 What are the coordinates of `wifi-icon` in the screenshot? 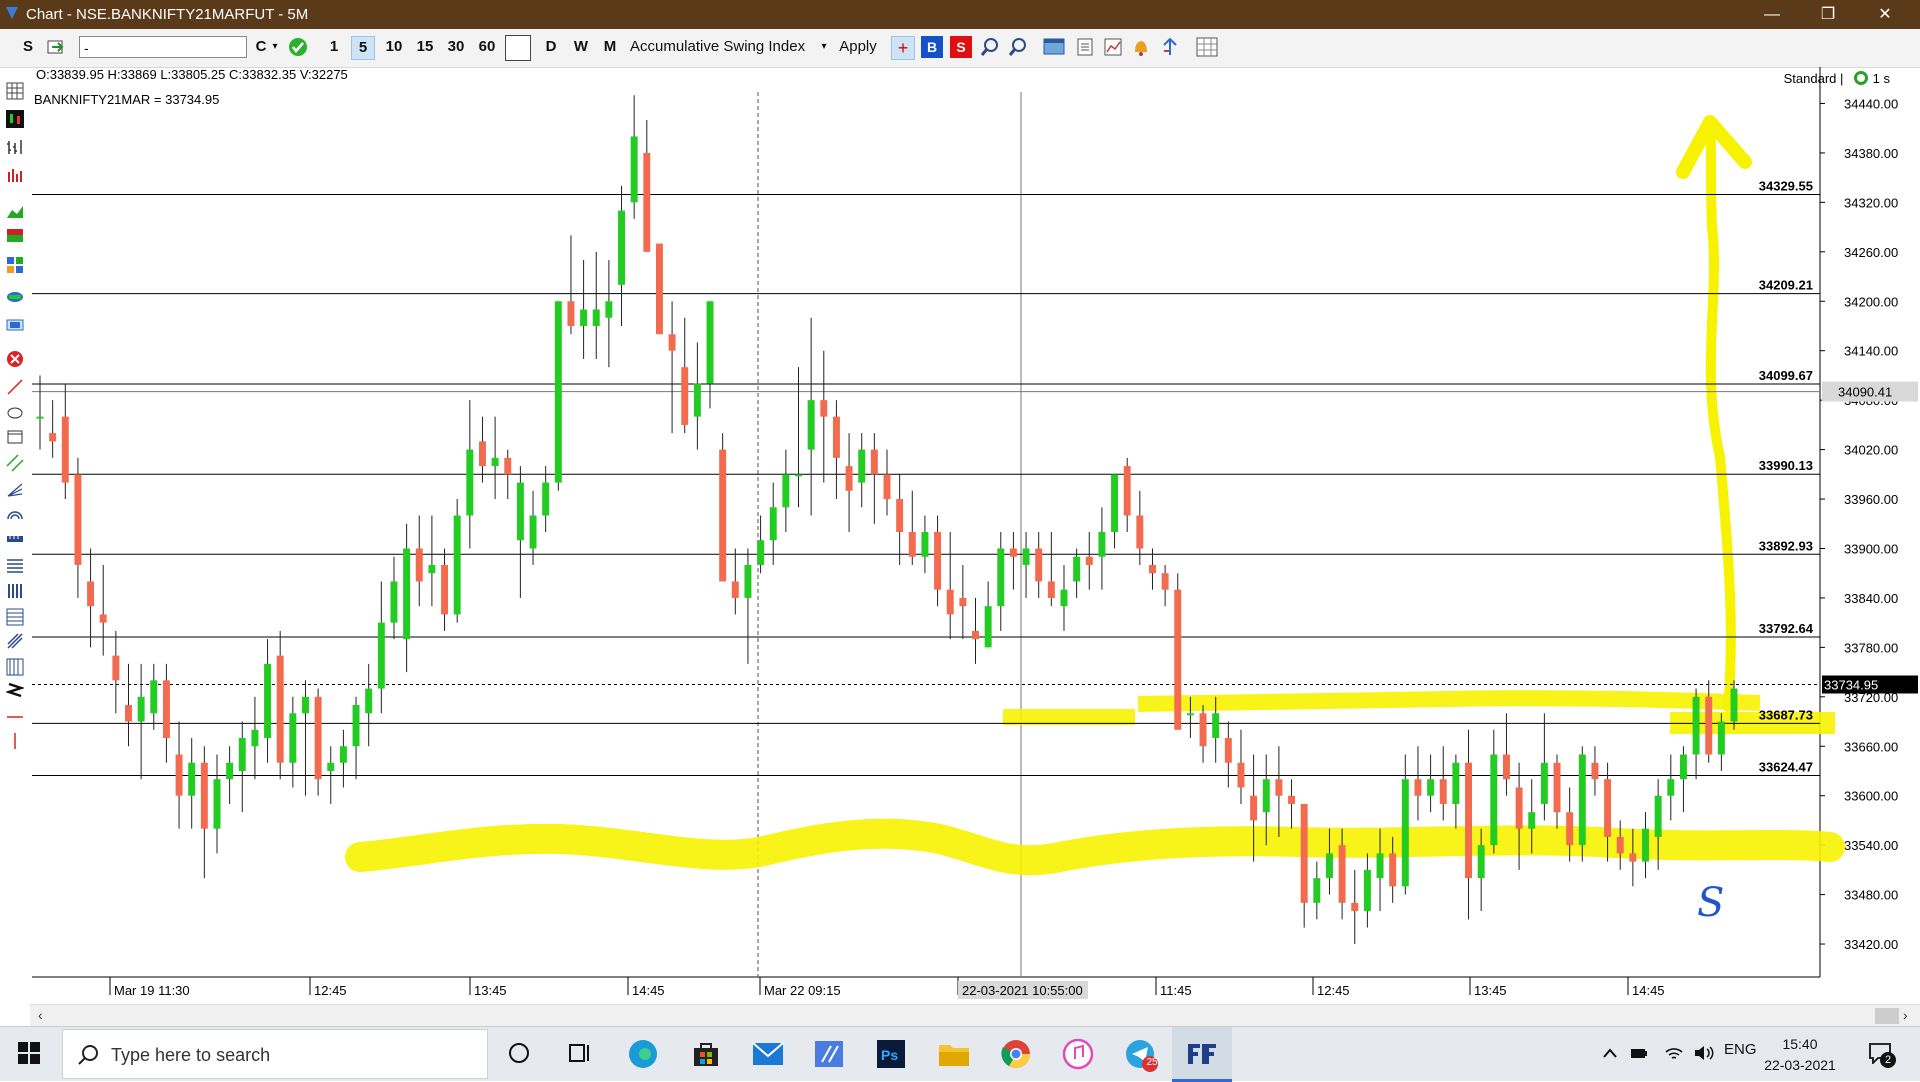 It's located at (1674, 1053).